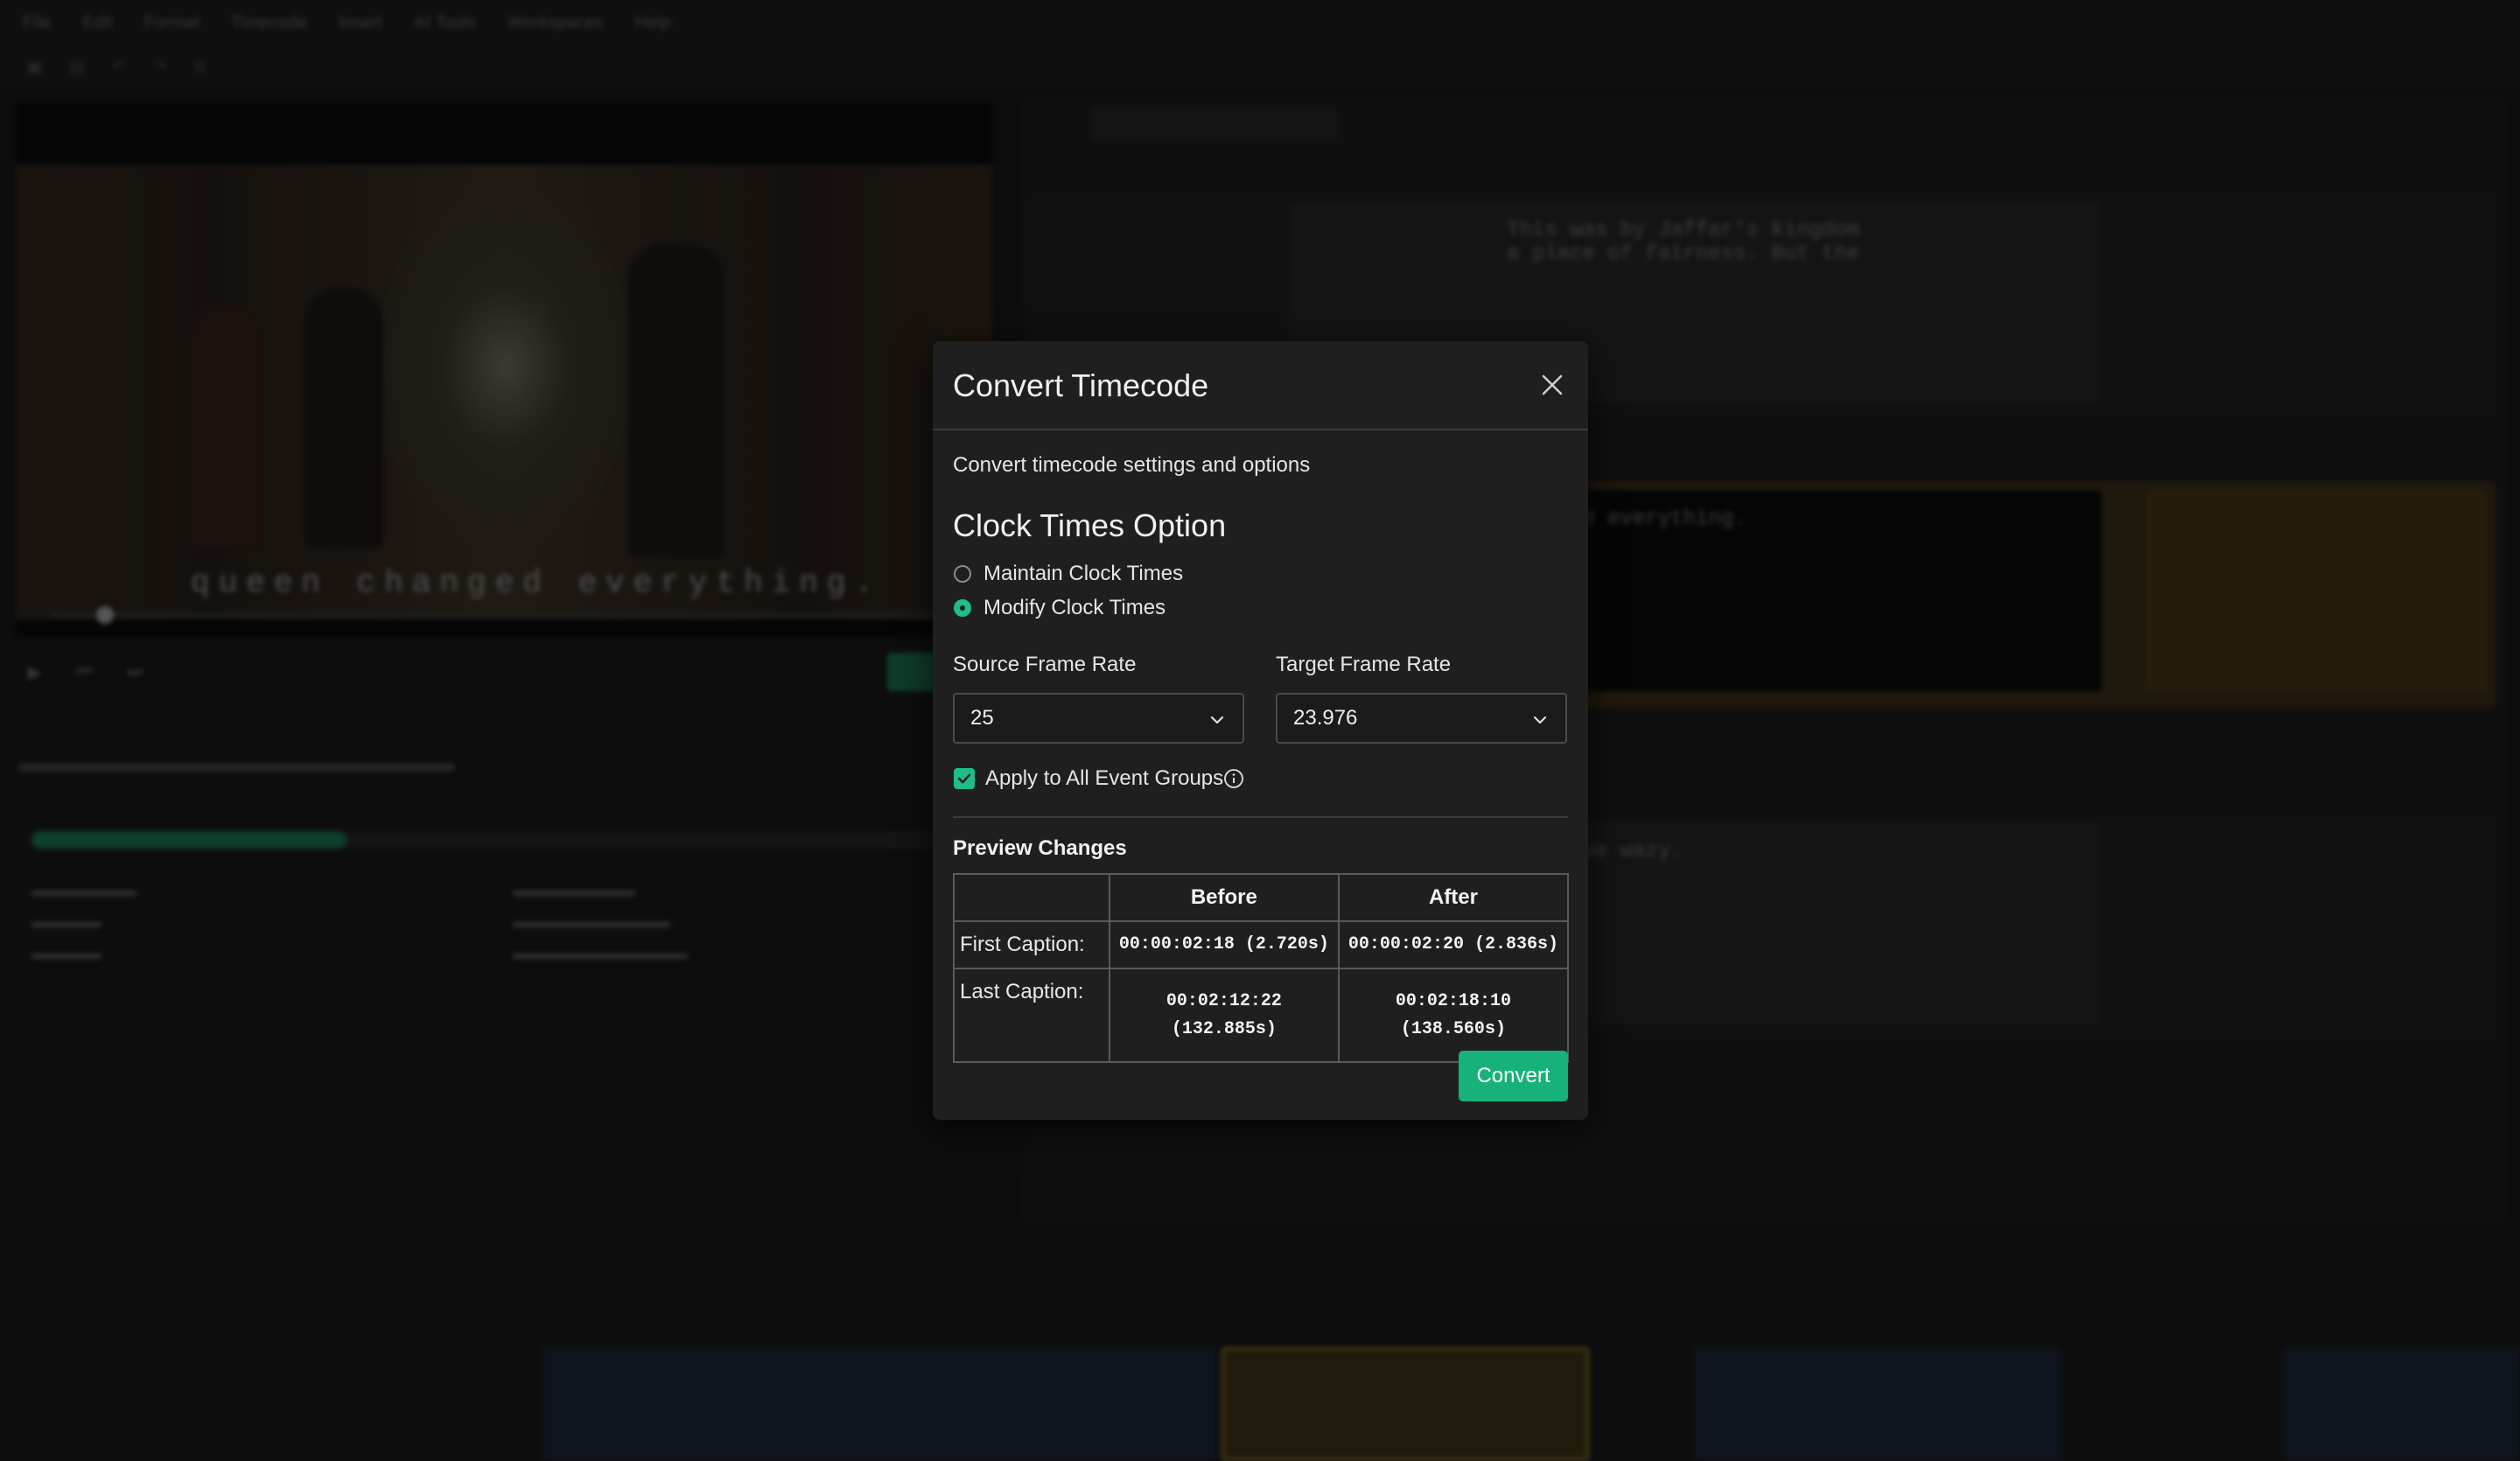 The image size is (2520, 1461). I want to click on modify-clock-times-label: Modify Clock Times, so click(1075, 607).